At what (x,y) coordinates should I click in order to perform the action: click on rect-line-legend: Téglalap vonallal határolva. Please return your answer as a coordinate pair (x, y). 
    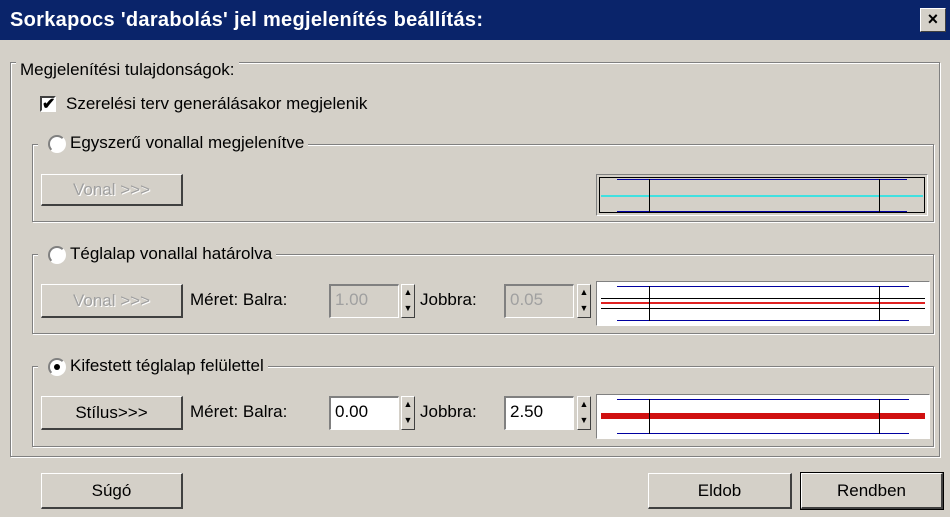
    Looking at the image, I should click on (157, 254).